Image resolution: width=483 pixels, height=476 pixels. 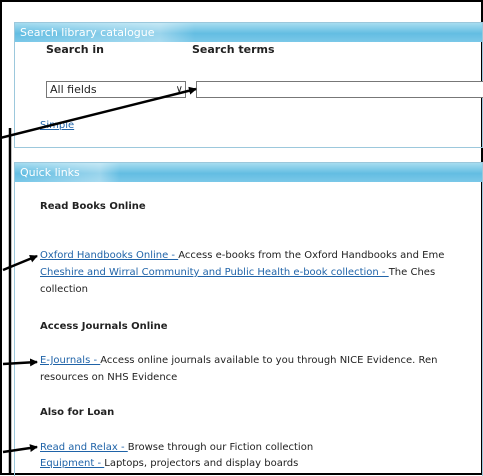 What do you see at coordinates (109, 377) in the screenshot?
I see `ejournals-continued: resources on NHS Evidence` at bounding box center [109, 377].